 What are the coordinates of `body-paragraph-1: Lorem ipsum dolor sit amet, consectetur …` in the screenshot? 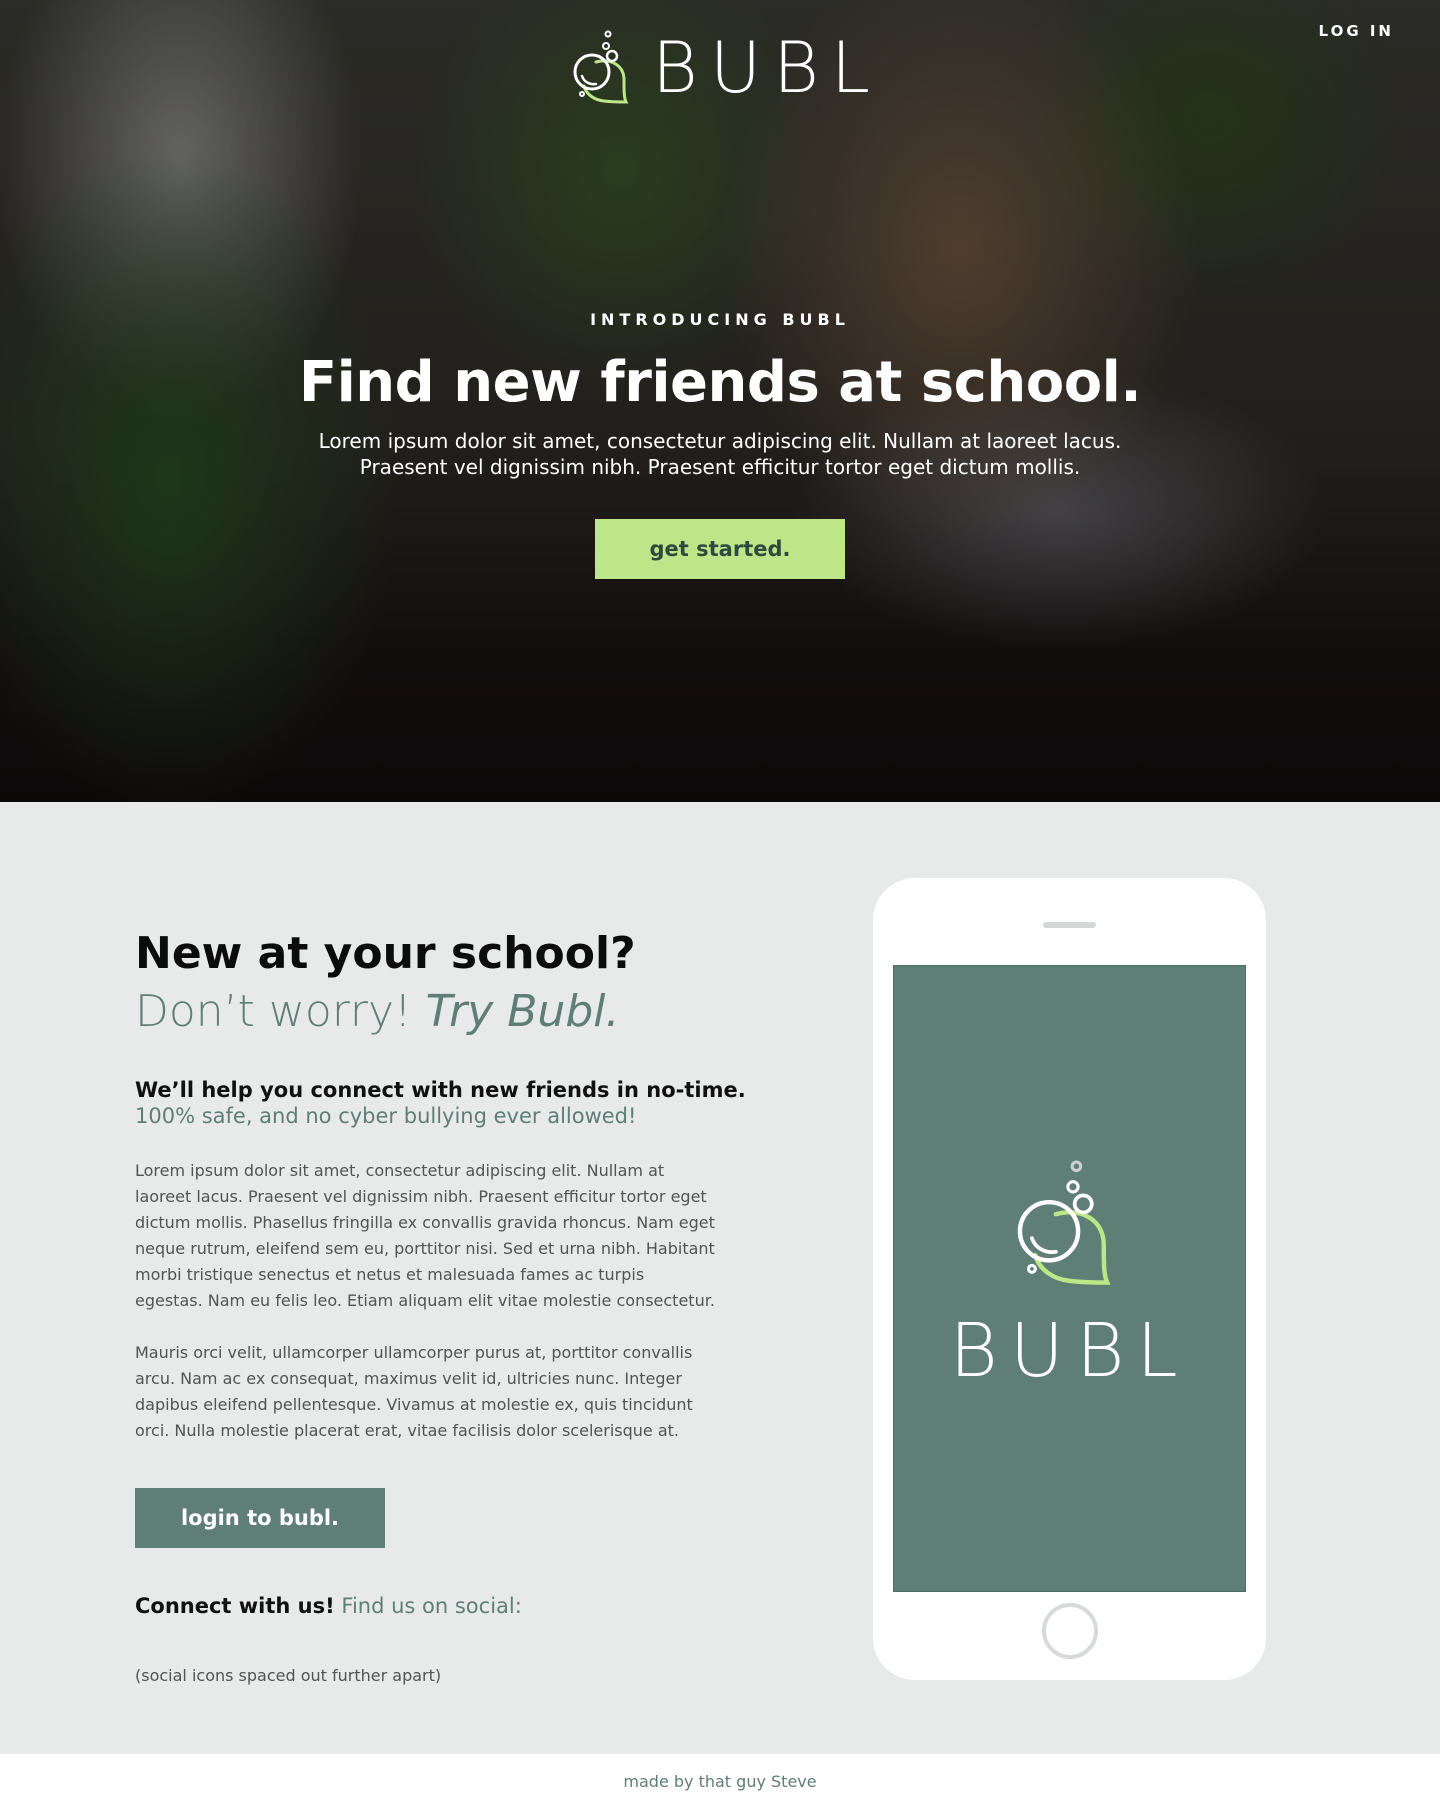 It's located at (425, 1235).